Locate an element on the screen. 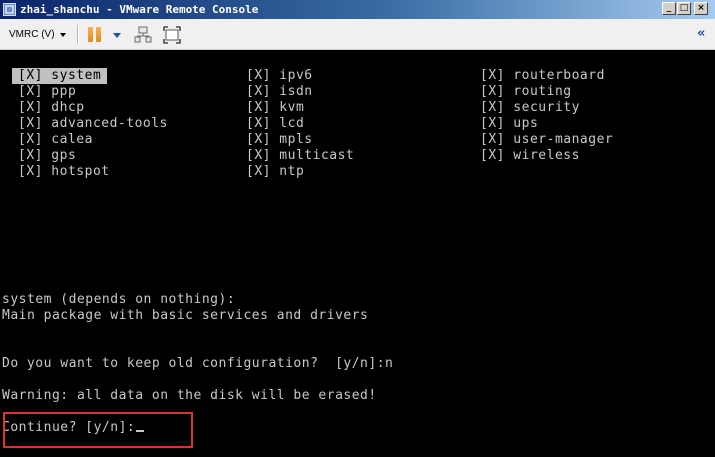 The width and height of the screenshot is (715, 457). close-button: × is located at coordinates (701, 8).